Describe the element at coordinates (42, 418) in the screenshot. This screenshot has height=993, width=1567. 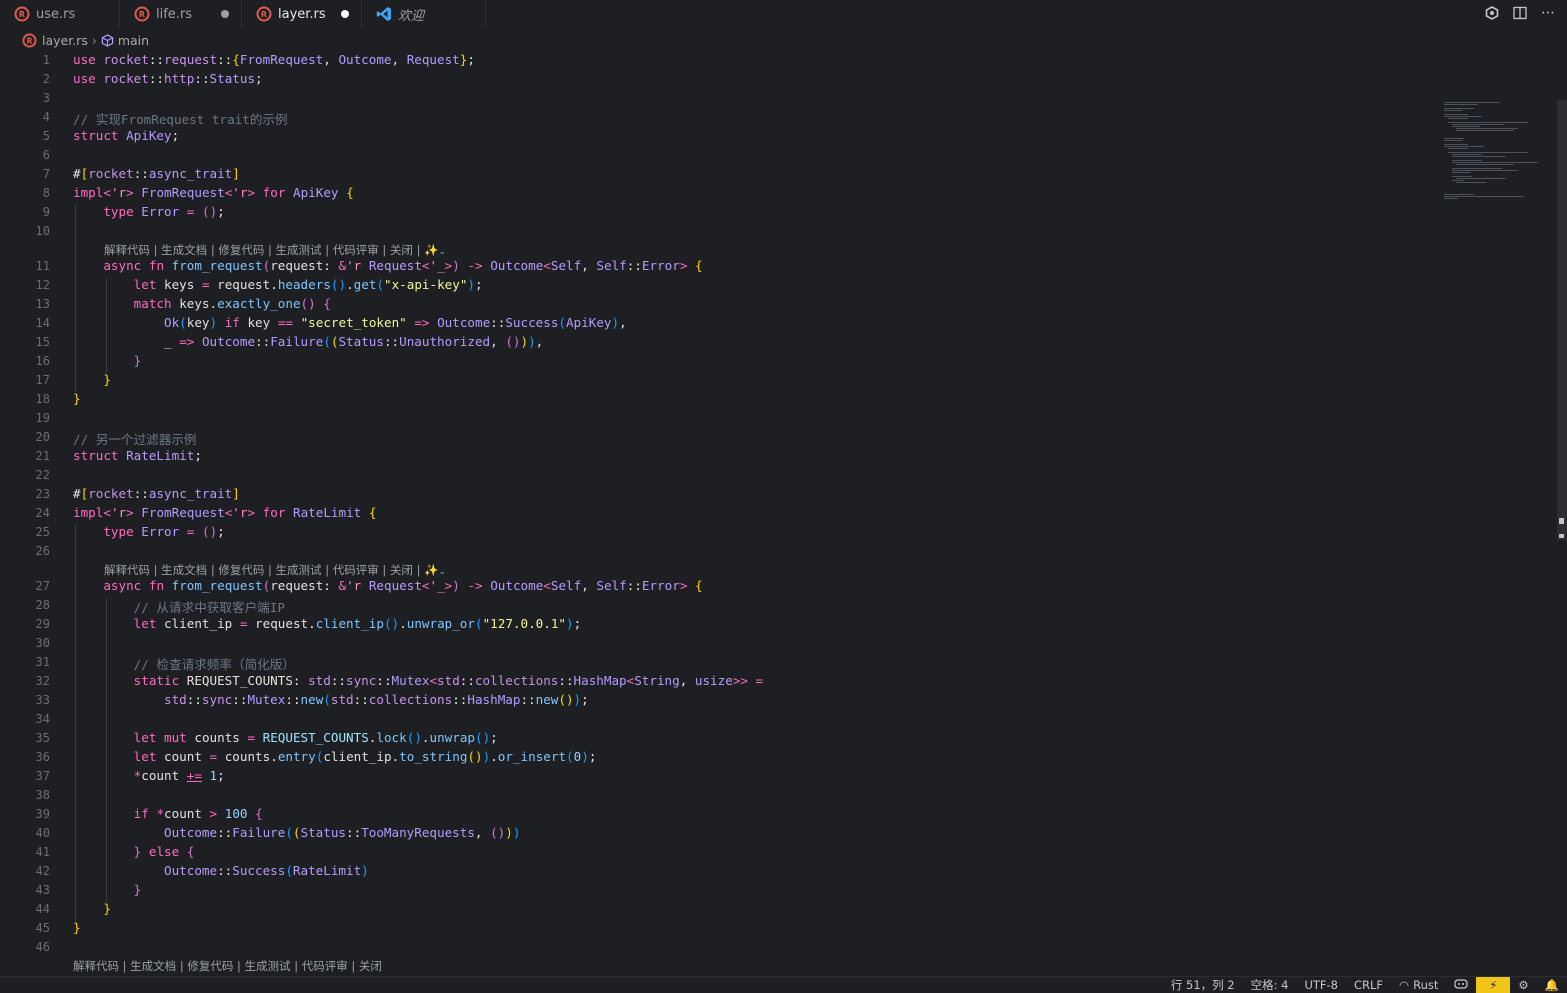
I see `line-number: 19` at that location.